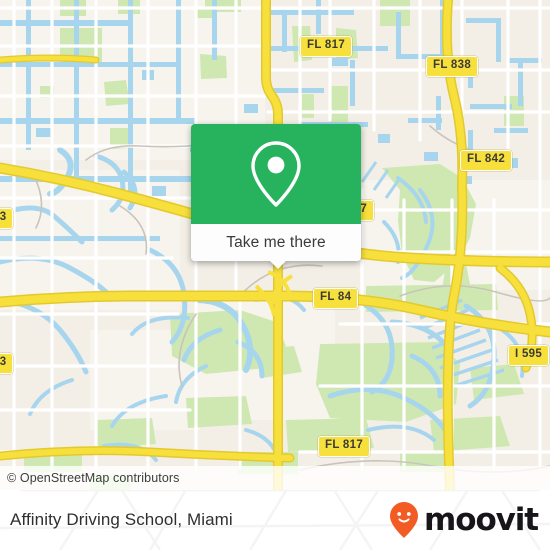  I want to click on road-shield: FL 84, so click(336, 298).